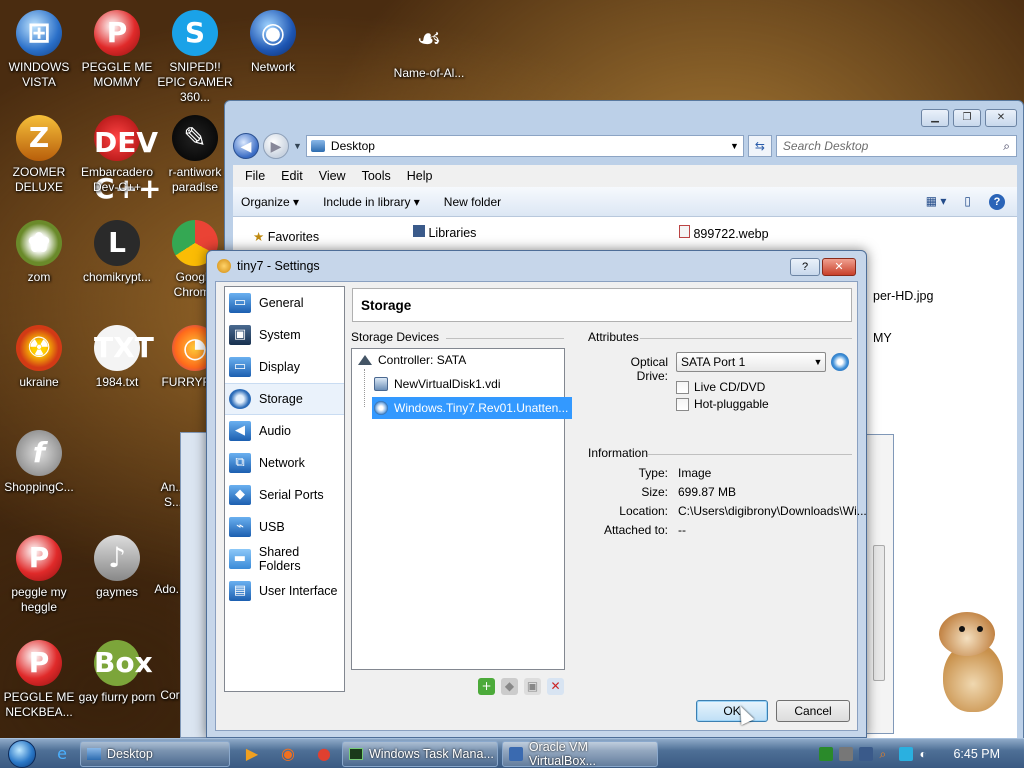  Describe the element at coordinates (284, 559) in the screenshot. I see `category-shared-folders: ▬ Shared Folders` at that location.